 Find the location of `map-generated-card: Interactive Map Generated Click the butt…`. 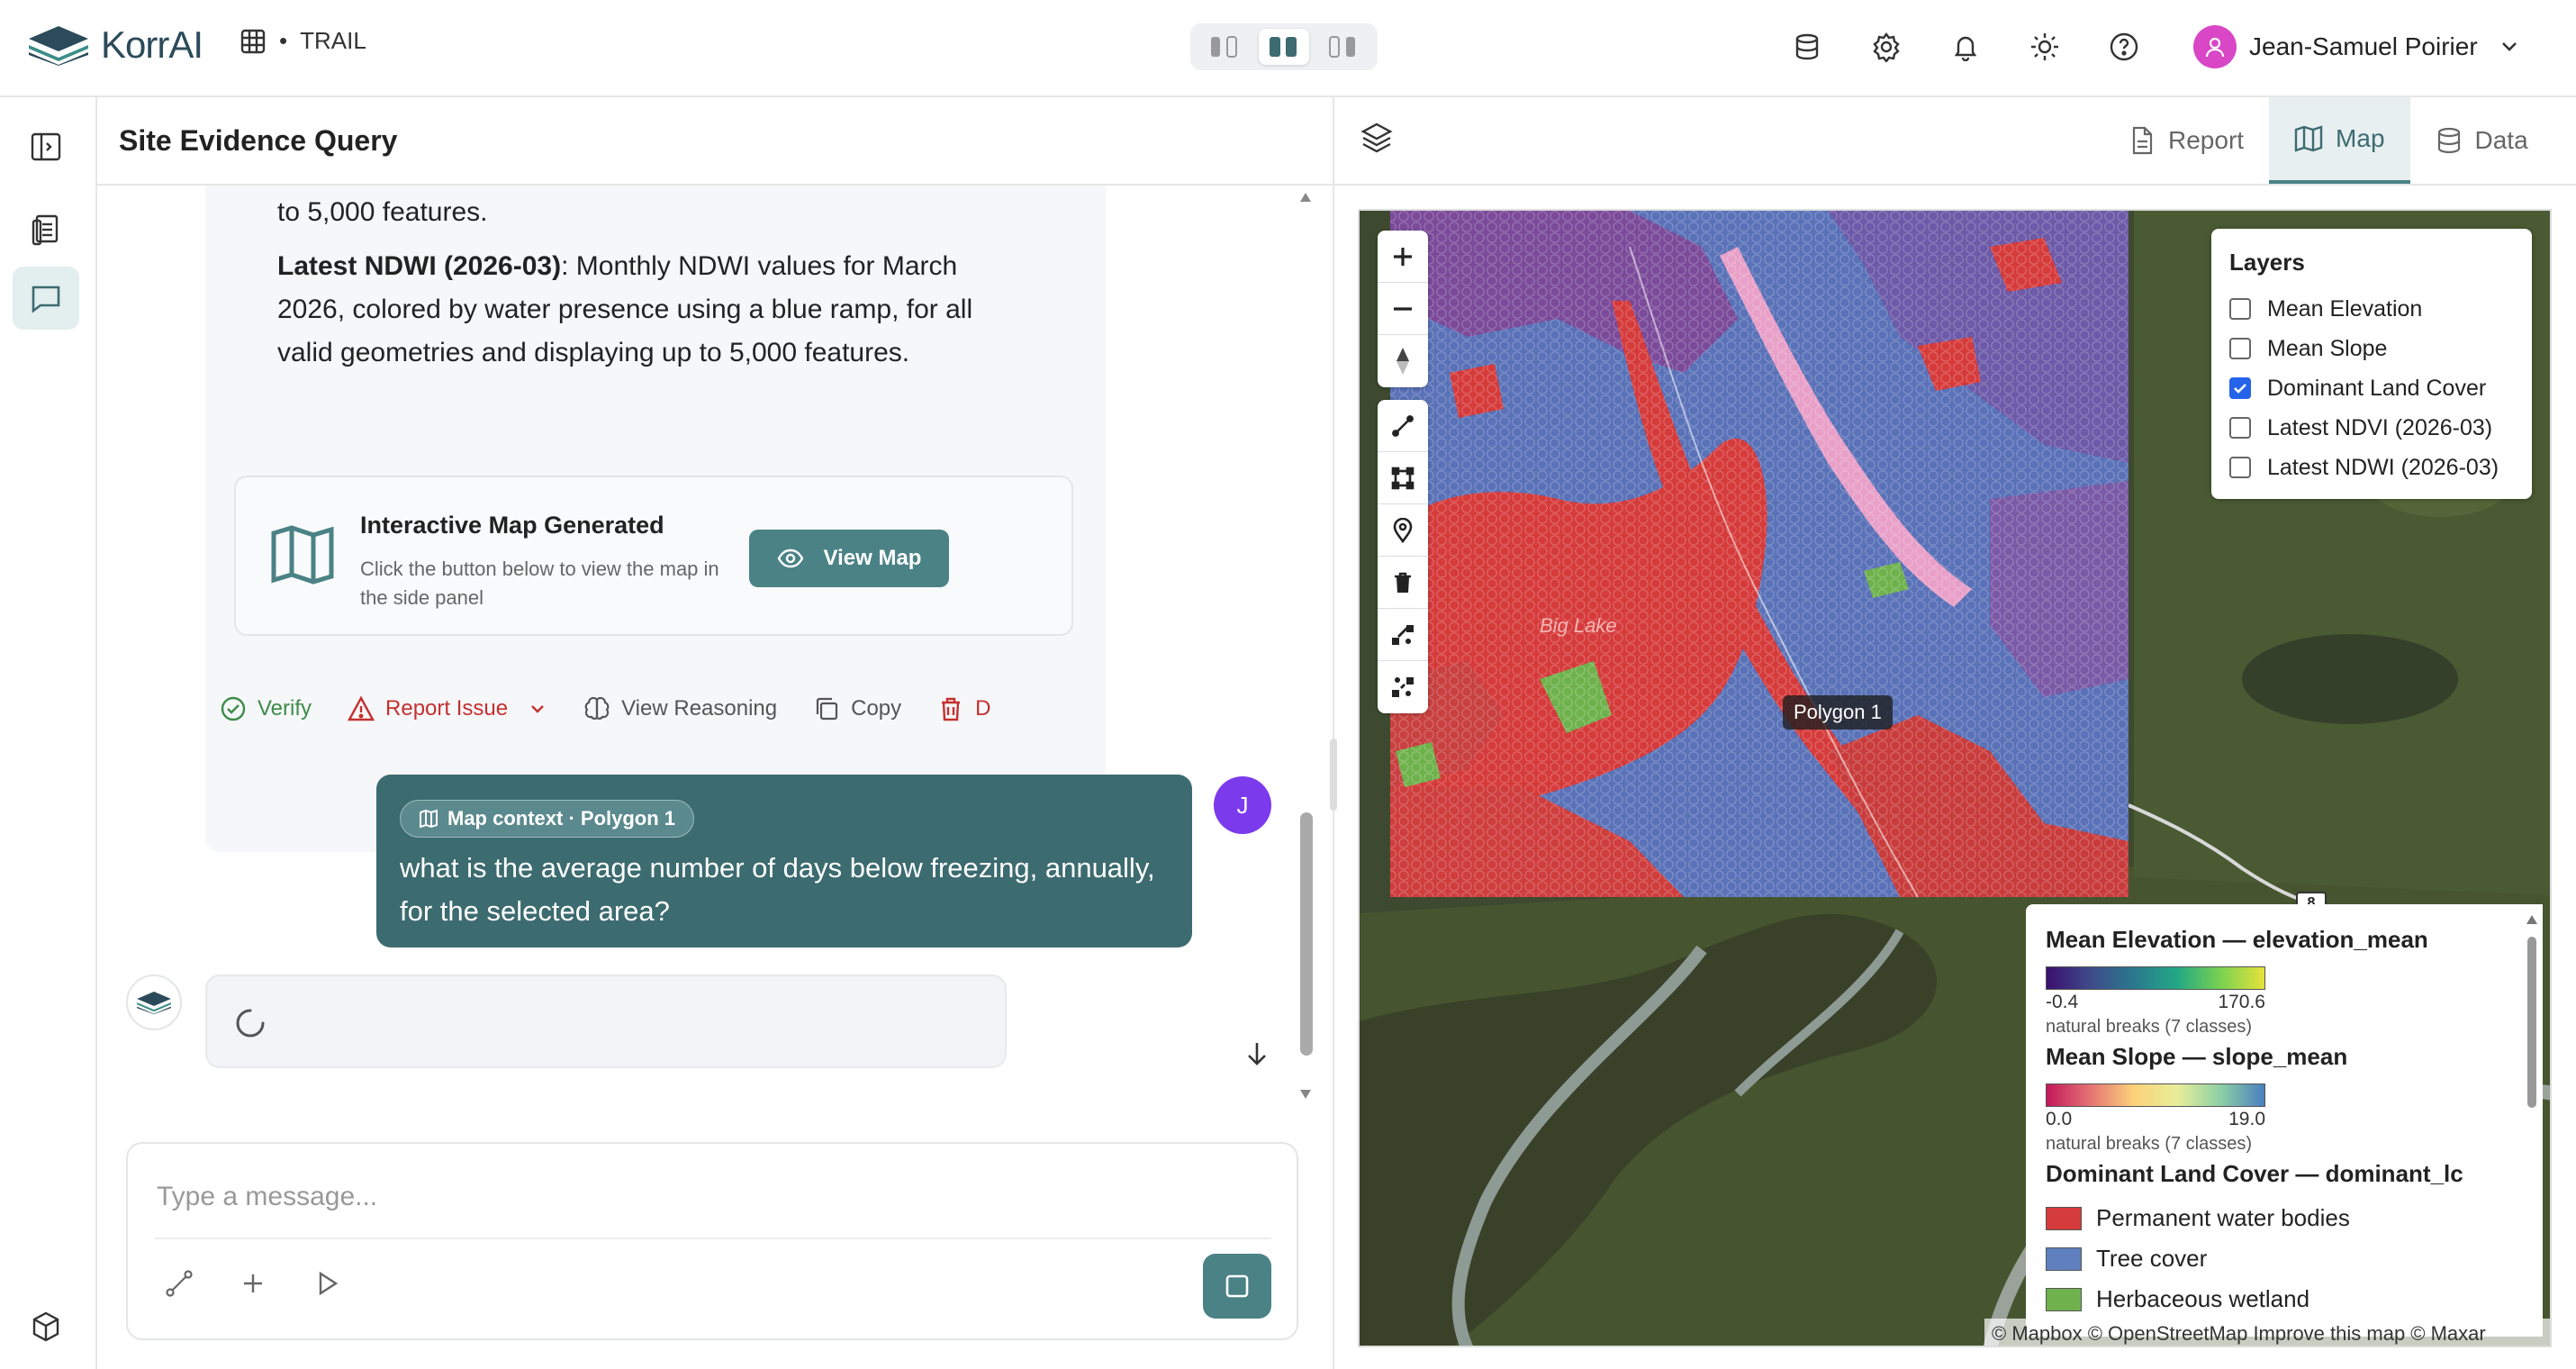

map-generated-card: Interactive Map Generated Click the butt… is located at coordinates (653, 556).